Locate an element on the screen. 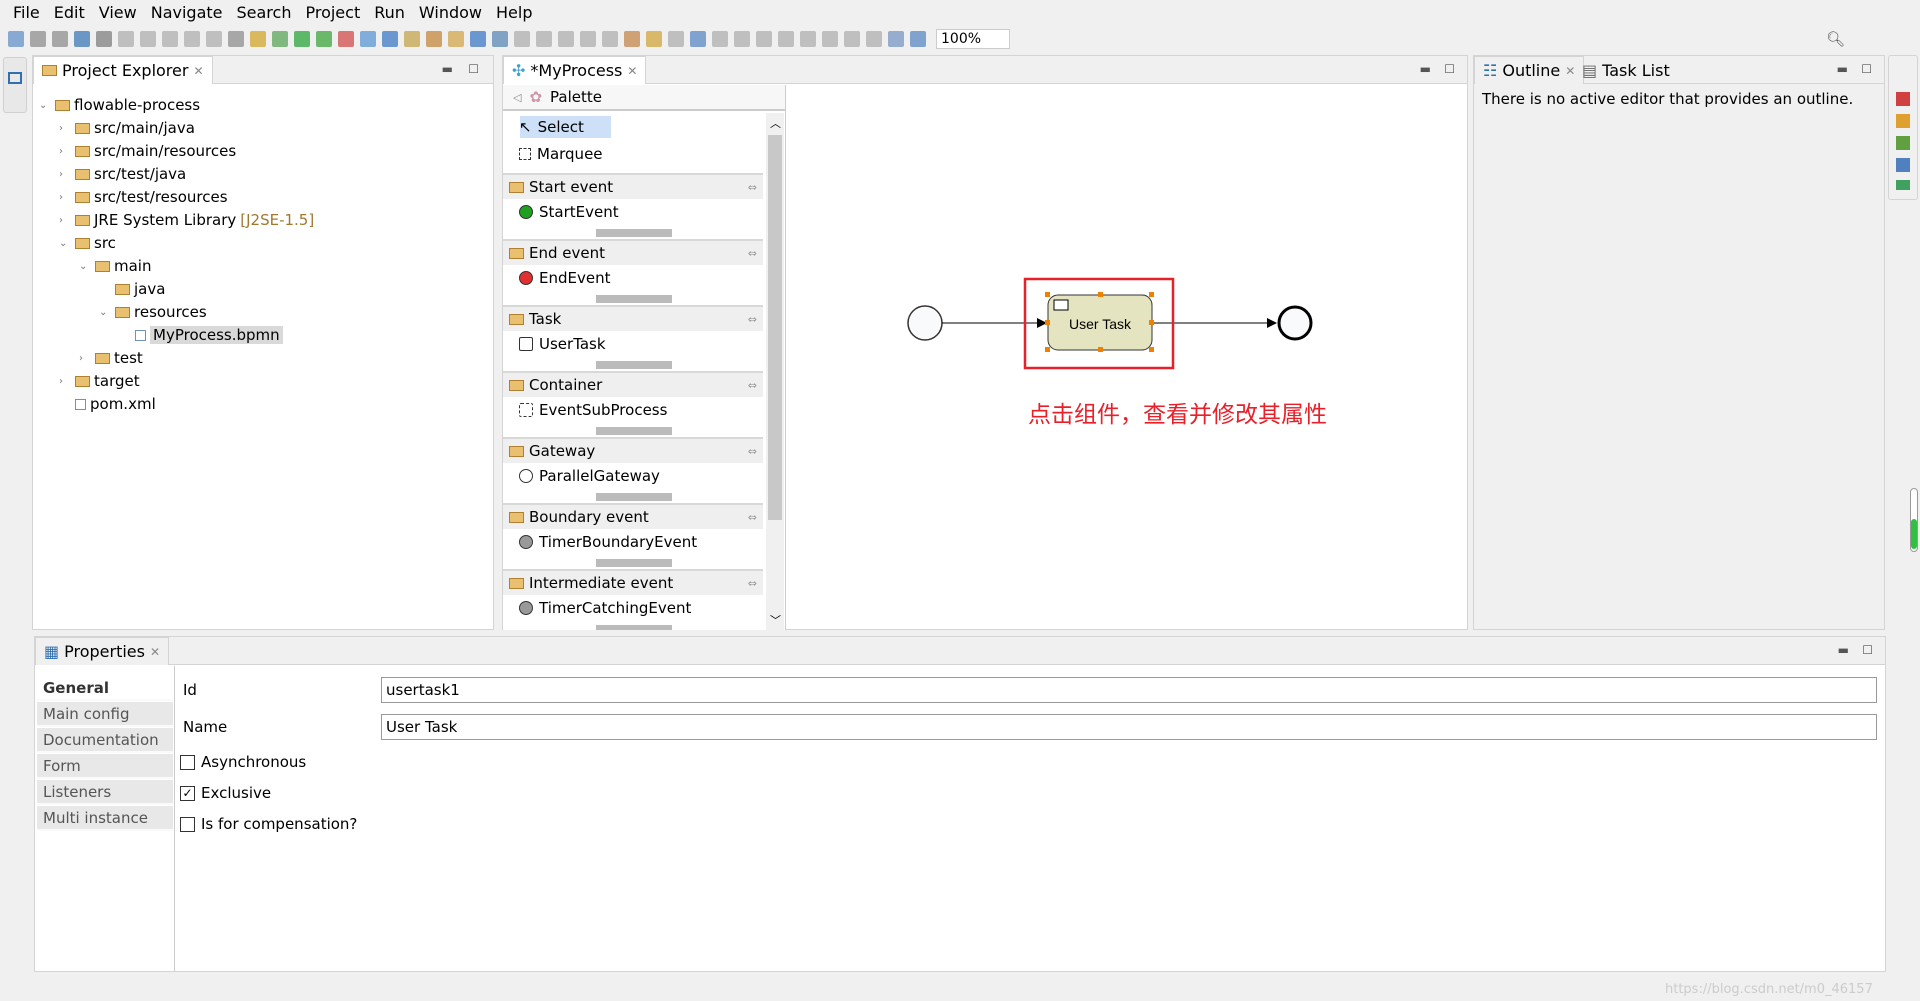 This screenshot has height=1001, width=1920. id-field: usertask1 is located at coordinates (1129, 690).